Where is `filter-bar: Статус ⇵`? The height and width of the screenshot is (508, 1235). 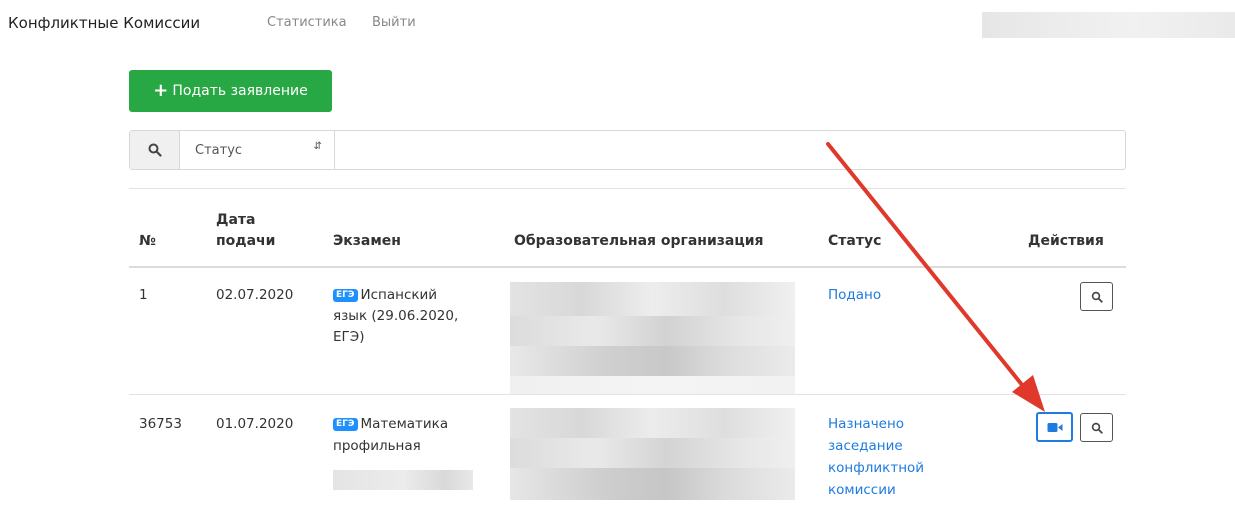 filter-bar: Статус ⇵ is located at coordinates (627, 150).